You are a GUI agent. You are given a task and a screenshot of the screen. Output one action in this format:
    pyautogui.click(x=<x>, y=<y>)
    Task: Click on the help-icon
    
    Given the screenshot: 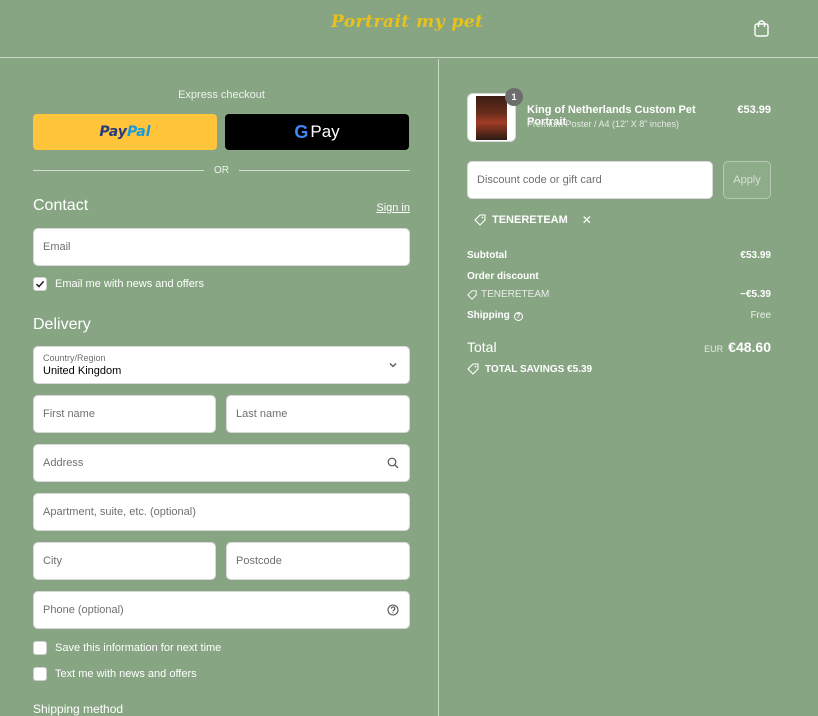 What is the action you would take?
    pyautogui.click(x=393, y=610)
    